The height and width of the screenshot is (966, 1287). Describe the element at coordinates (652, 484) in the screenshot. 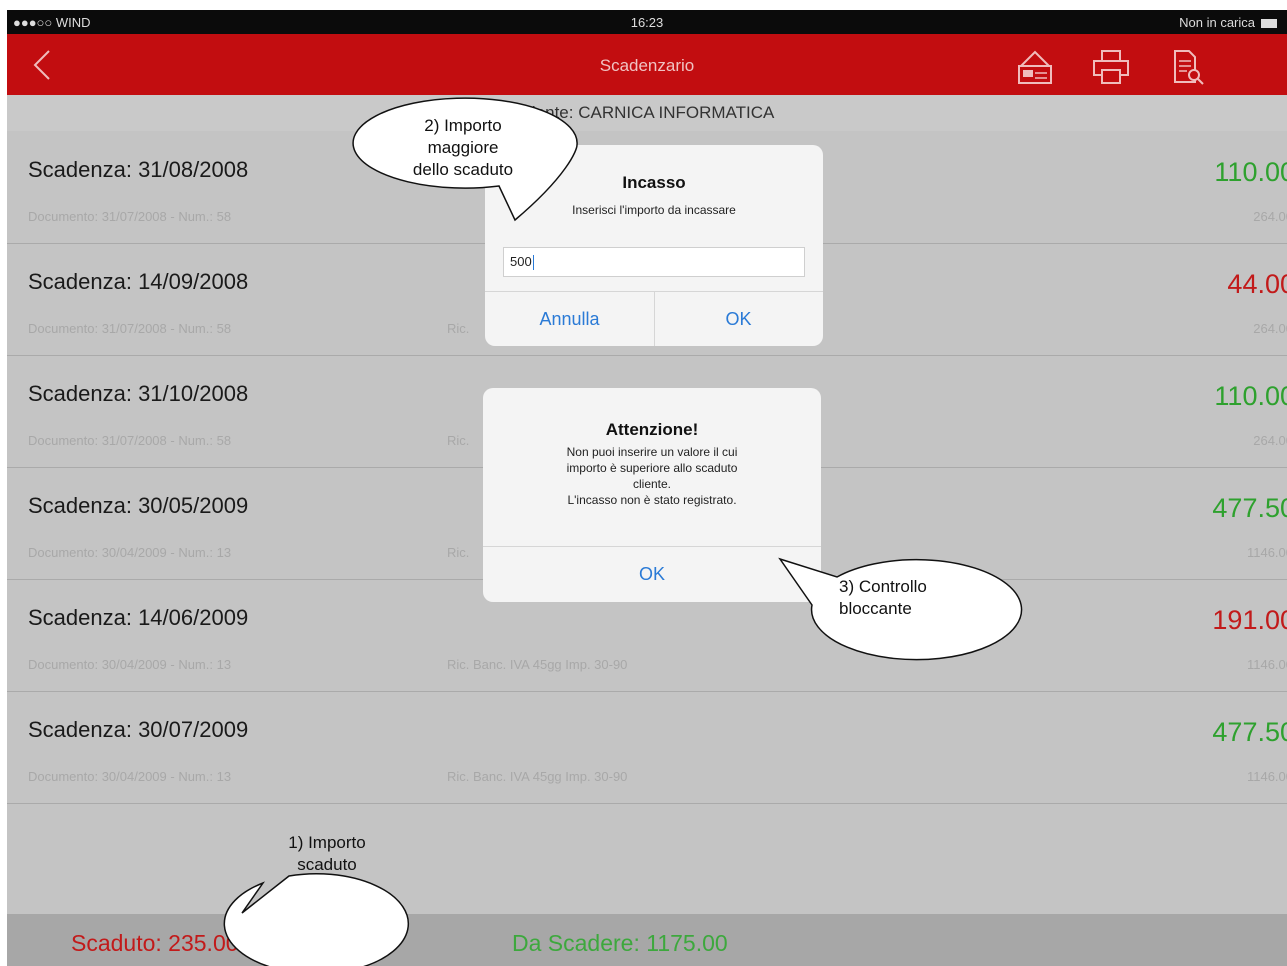

I see `alert-line: cliente.` at that location.